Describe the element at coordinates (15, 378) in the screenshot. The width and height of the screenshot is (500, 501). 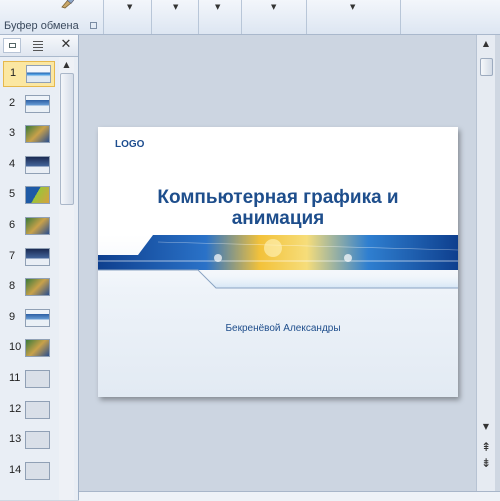
I see `slide-number: 11` at that location.